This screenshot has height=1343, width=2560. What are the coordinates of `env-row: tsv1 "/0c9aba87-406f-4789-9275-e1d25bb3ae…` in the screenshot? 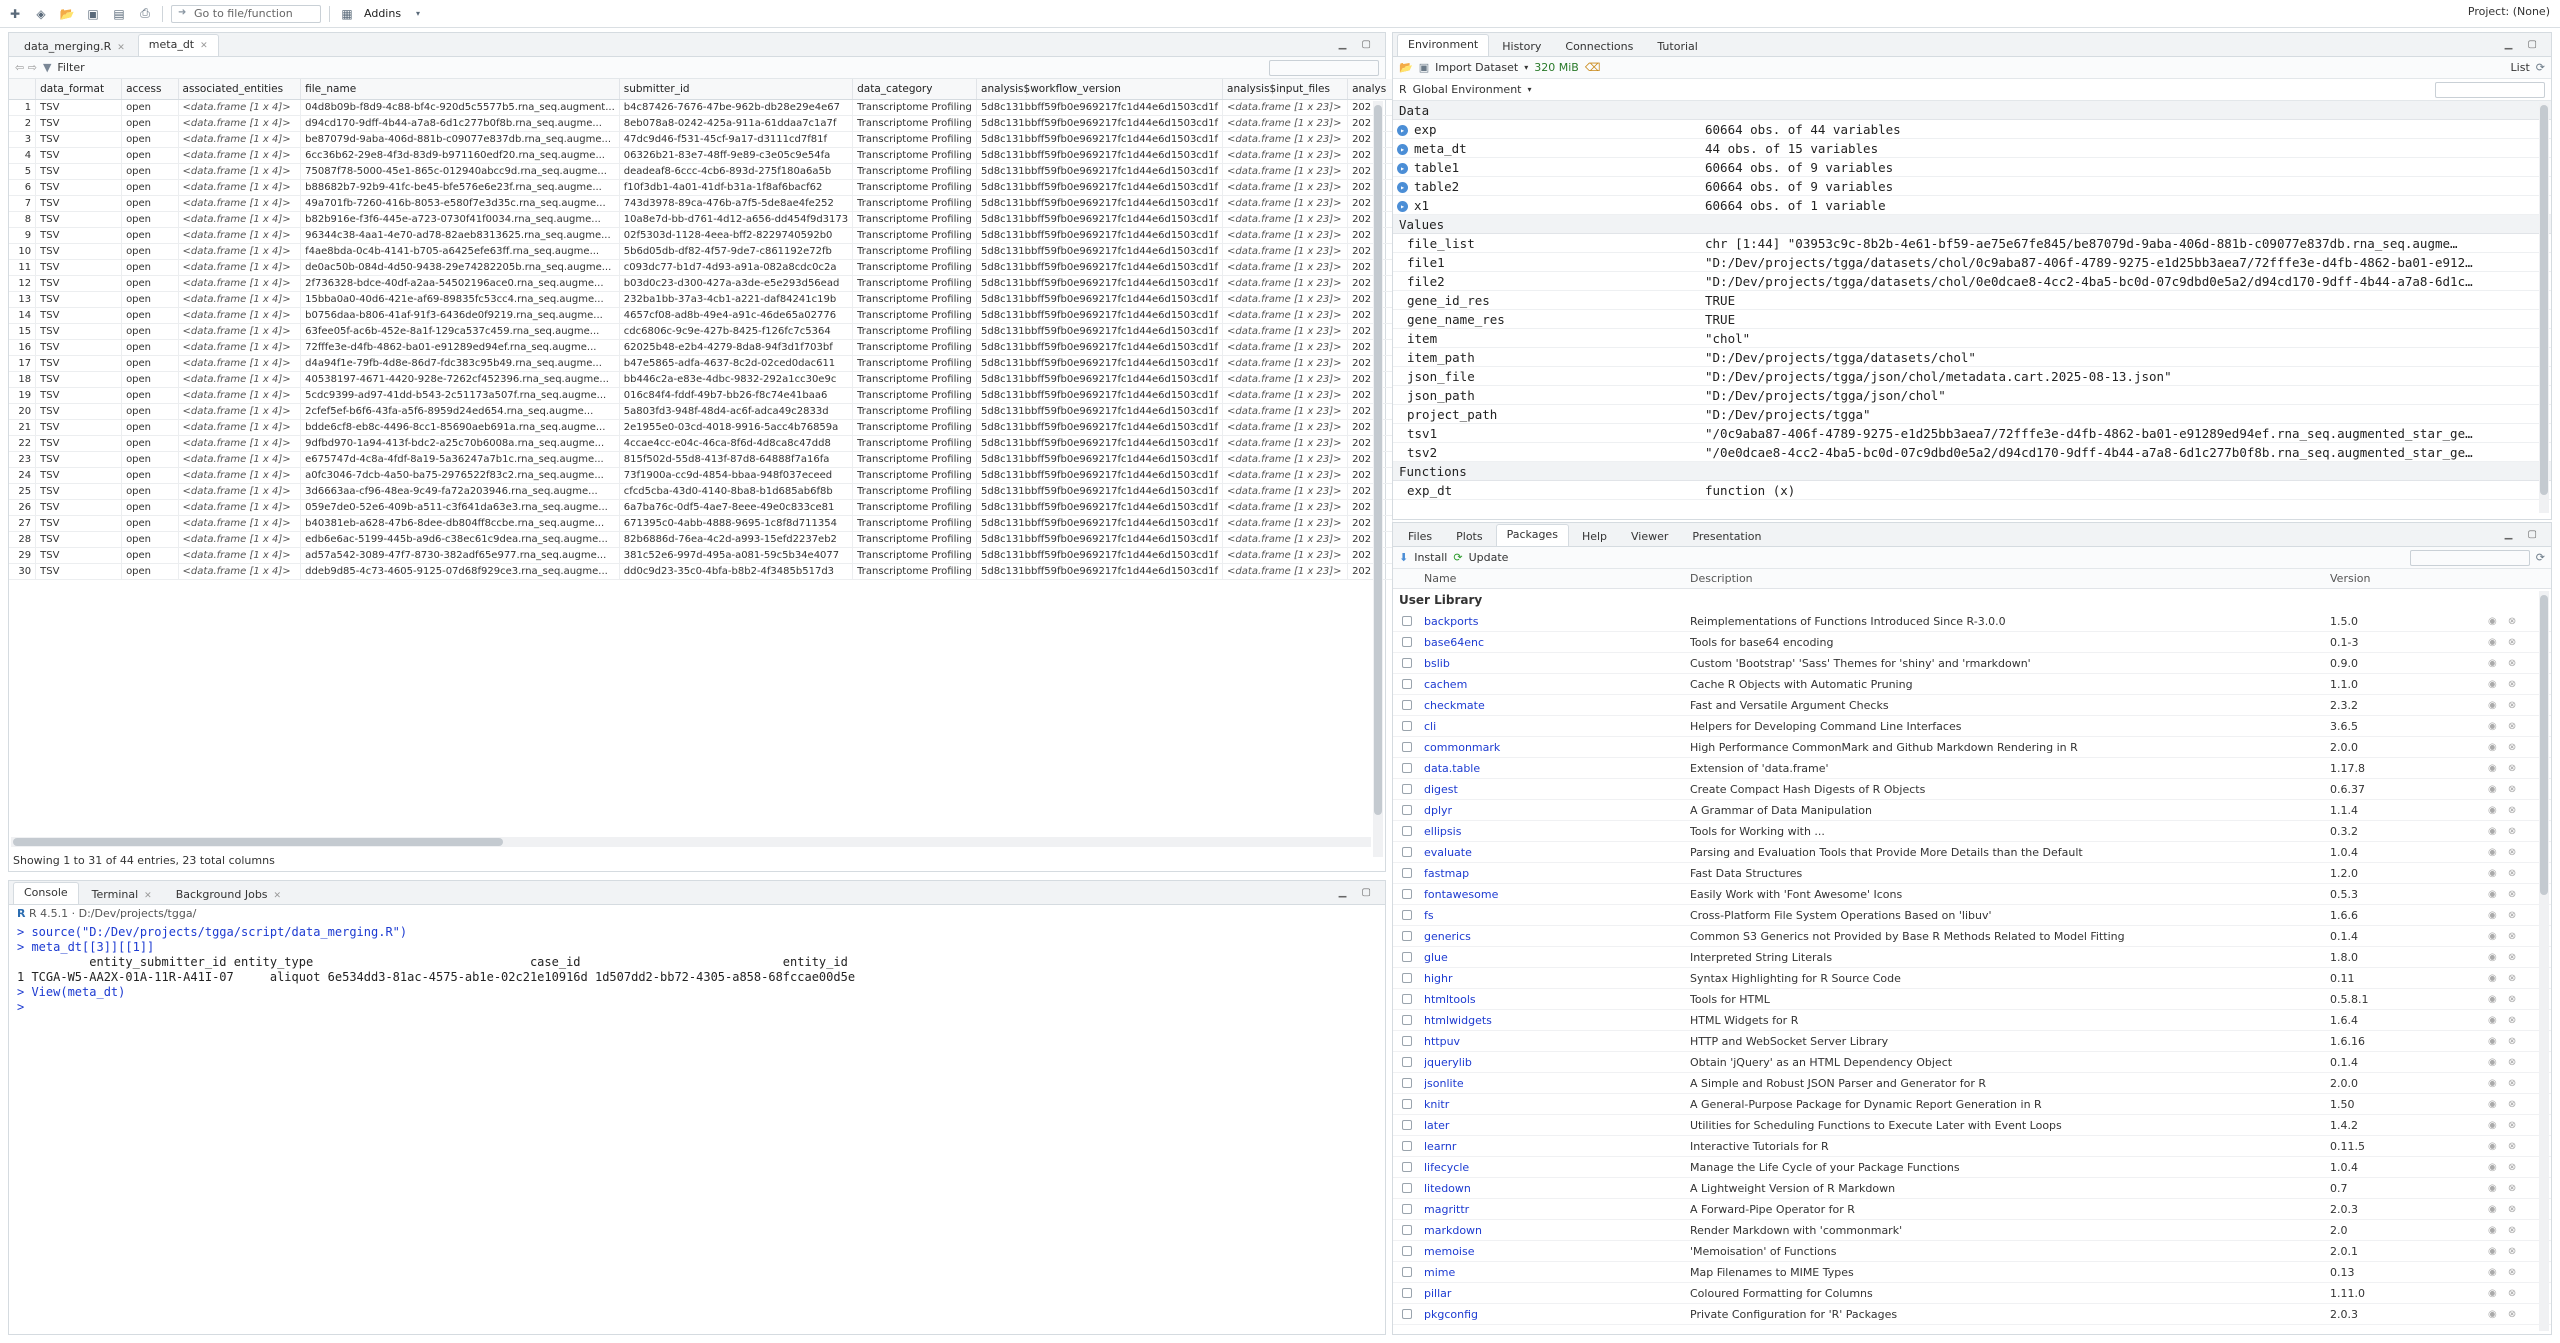 It's located at (1972, 433).